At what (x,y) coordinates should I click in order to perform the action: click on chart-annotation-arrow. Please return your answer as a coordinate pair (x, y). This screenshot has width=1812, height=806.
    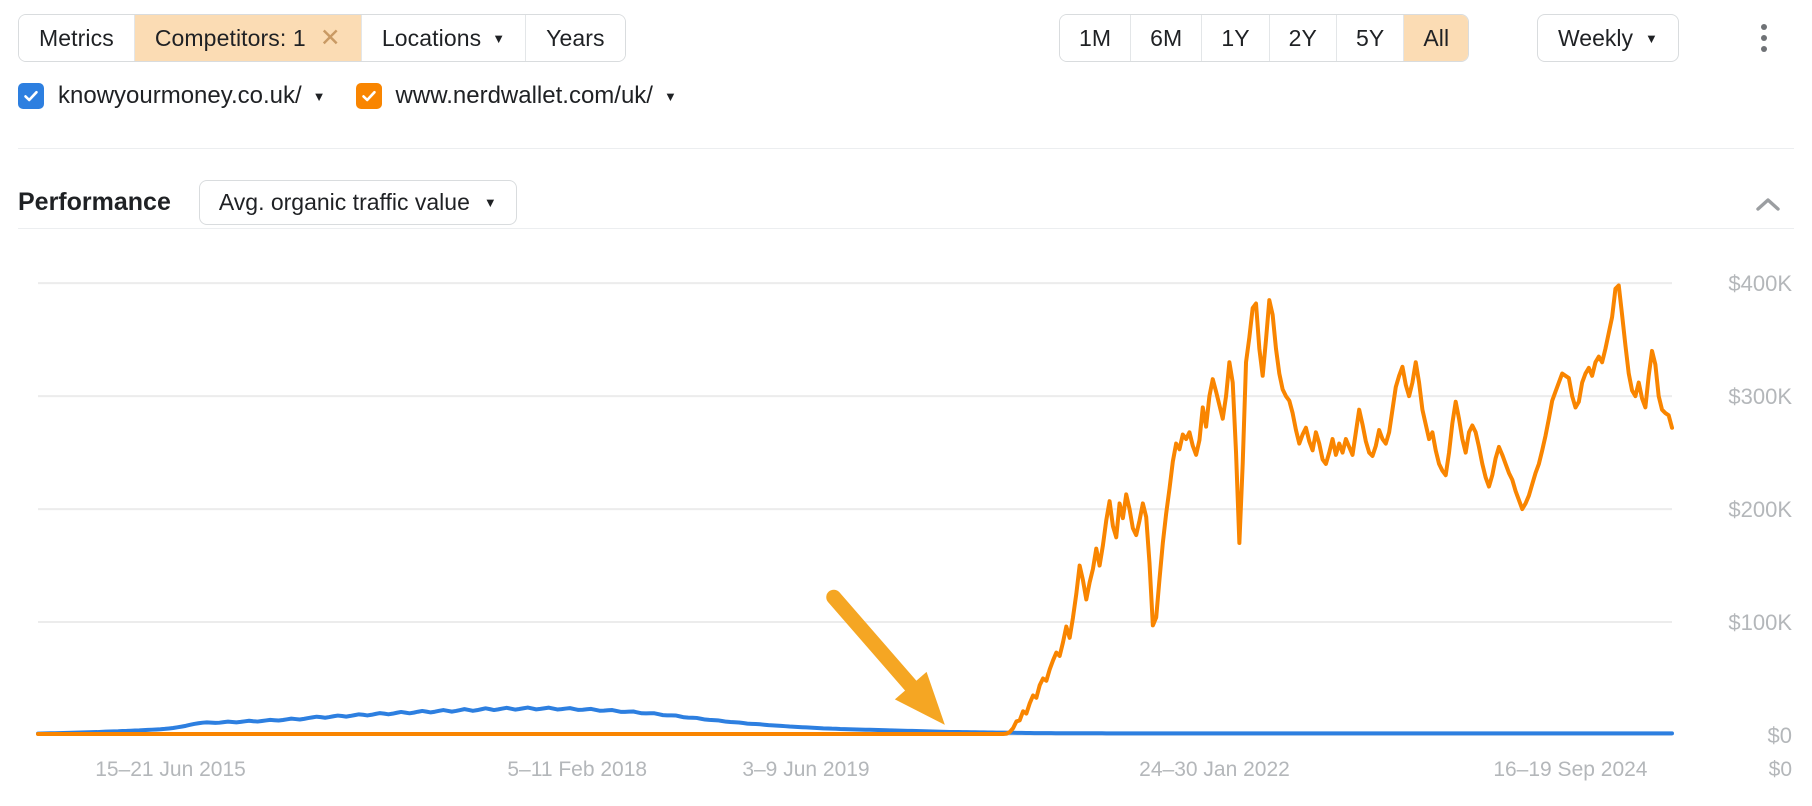
    Looking at the image, I should click on (885, 657).